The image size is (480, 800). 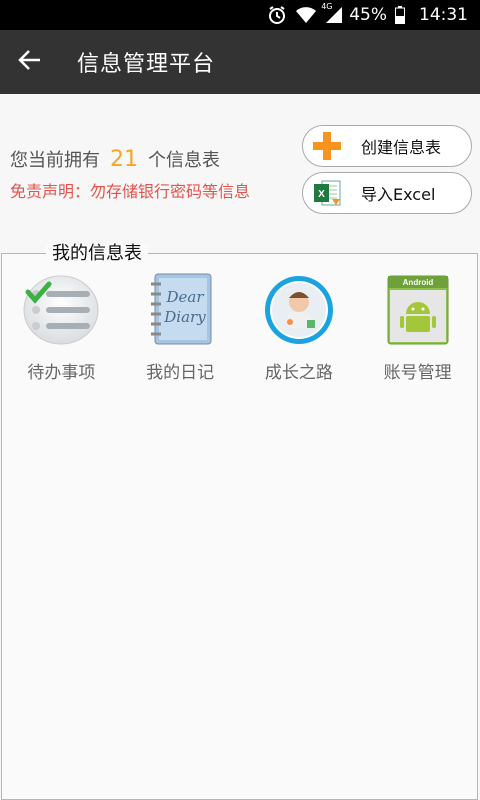 I want to click on diary-icon: Dear Diary, so click(x=180, y=310).